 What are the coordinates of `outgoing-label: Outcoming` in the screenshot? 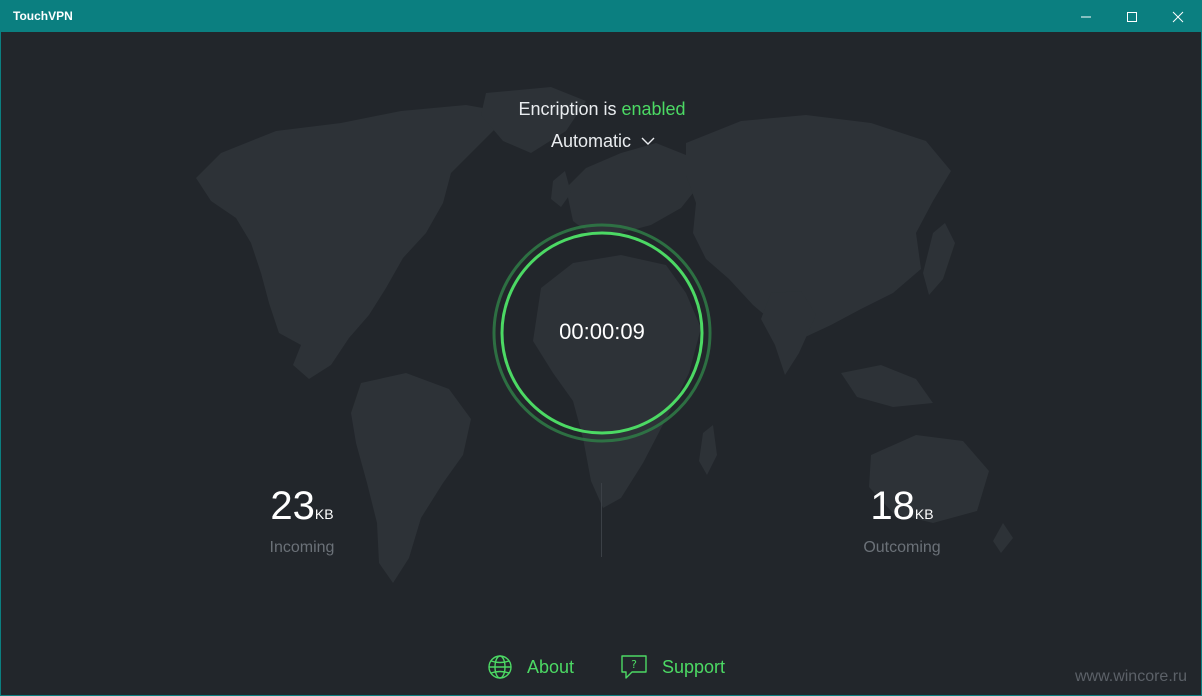 It's located at (902, 547).